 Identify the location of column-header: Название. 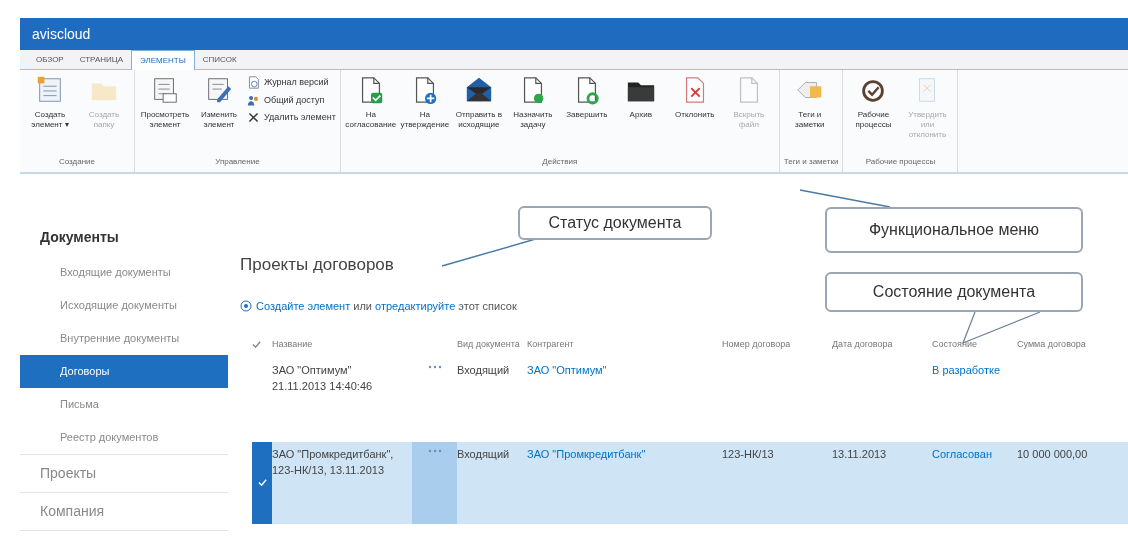
(342, 345).